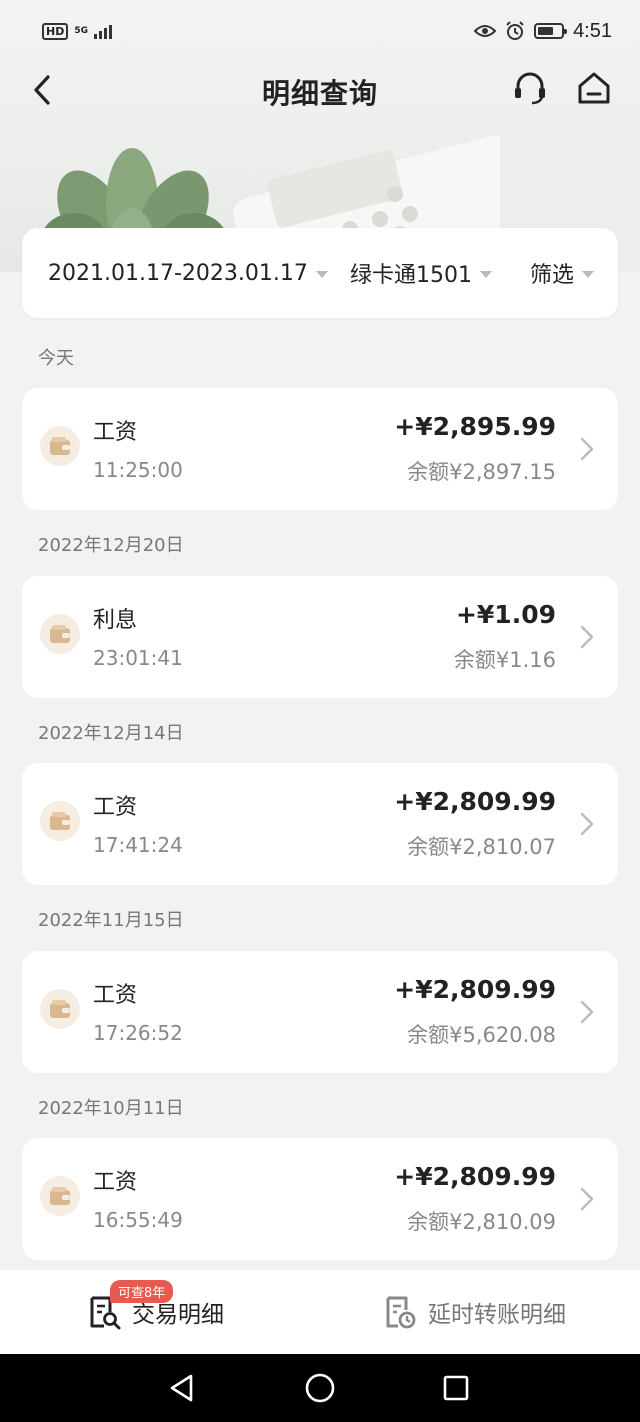 The image size is (640, 1422). What do you see at coordinates (401, 1312) in the screenshot?
I see `document-clock-icon` at bounding box center [401, 1312].